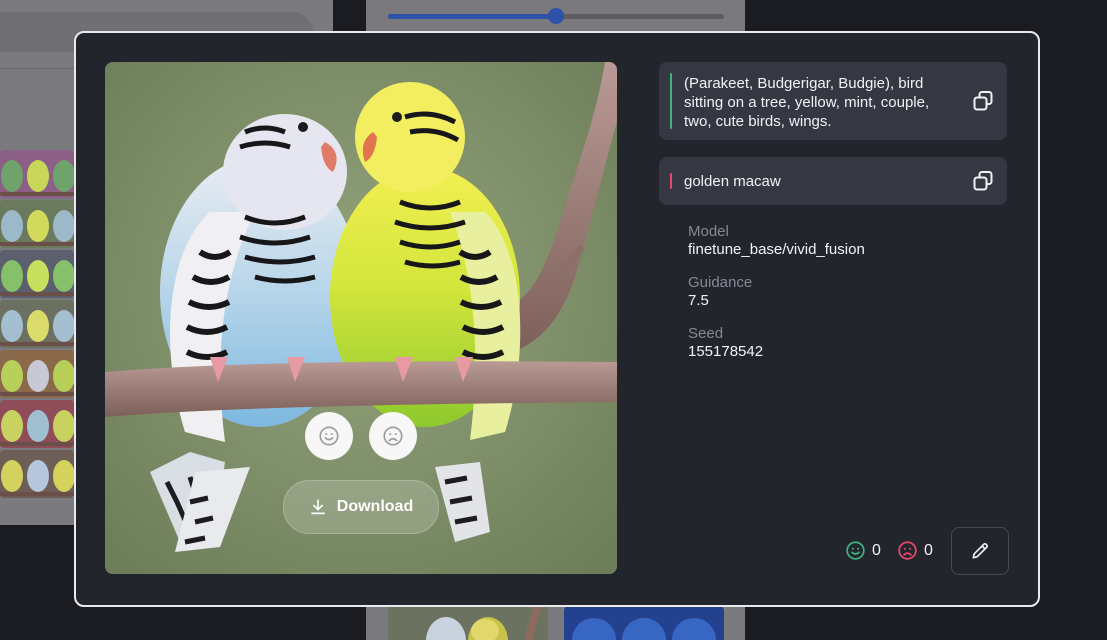  What do you see at coordinates (706, 333) in the screenshot?
I see `seed-label: Seed` at bounding box center [706, 333].